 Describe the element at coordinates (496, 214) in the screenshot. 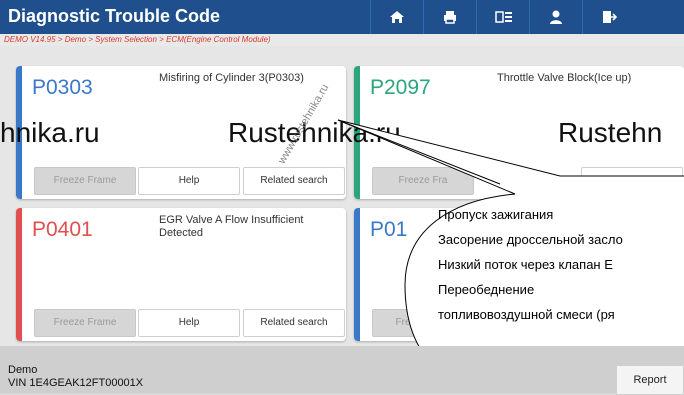

I see `callout-line: Пропуск зажигания` at that location.